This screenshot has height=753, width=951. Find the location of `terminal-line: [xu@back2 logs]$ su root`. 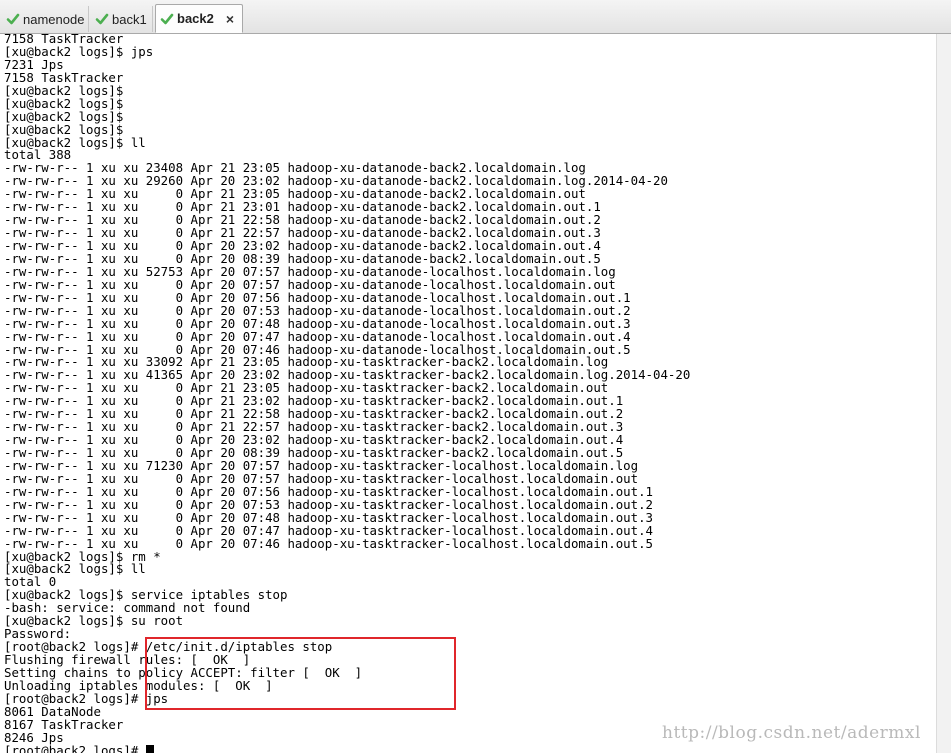

terminal-line: [xu@back2 logs]$ su root is located at coordinates (94, 621).